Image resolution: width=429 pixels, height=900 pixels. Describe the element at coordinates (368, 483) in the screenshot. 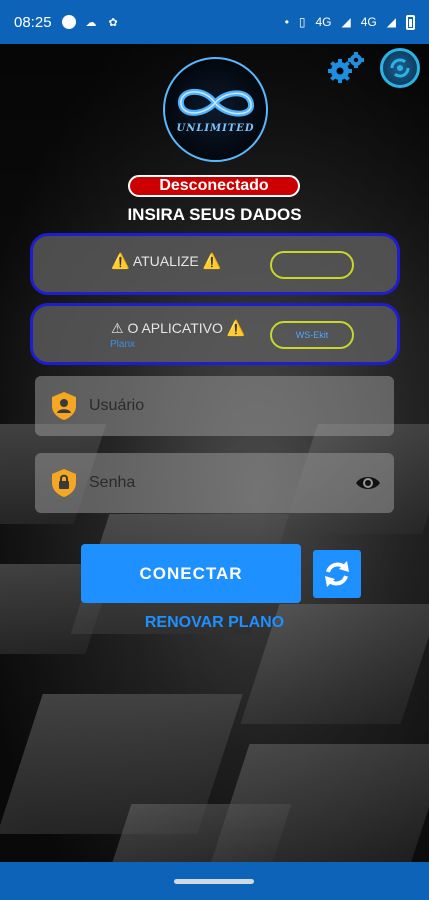

I see `eye-icon` at that location.